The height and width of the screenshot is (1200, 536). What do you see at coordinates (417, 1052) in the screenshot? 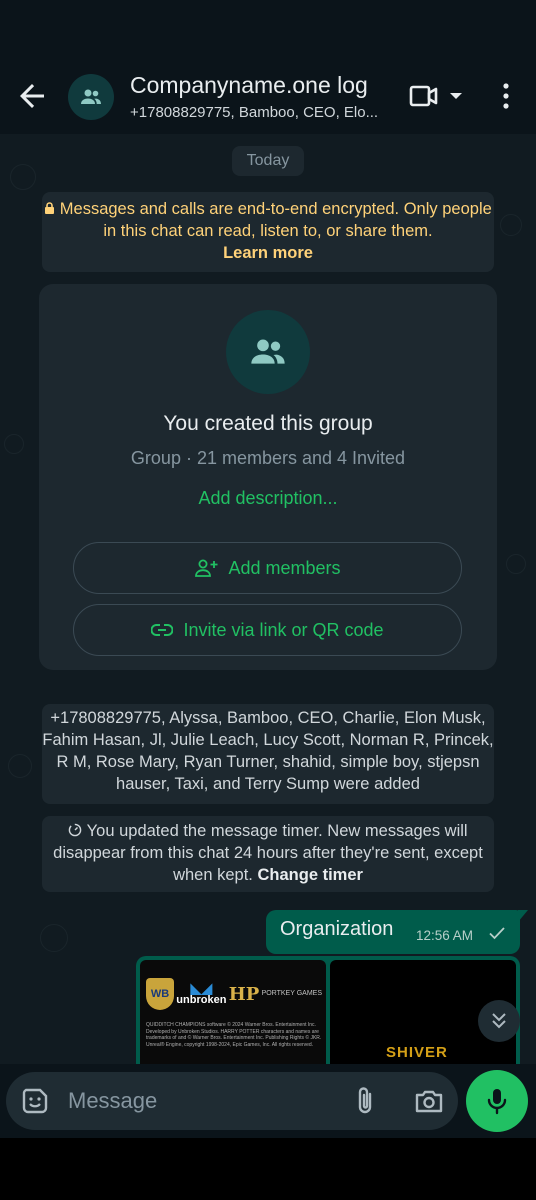
I see `shiver-logo: SHIVER` at bounding box center [417, 1052].